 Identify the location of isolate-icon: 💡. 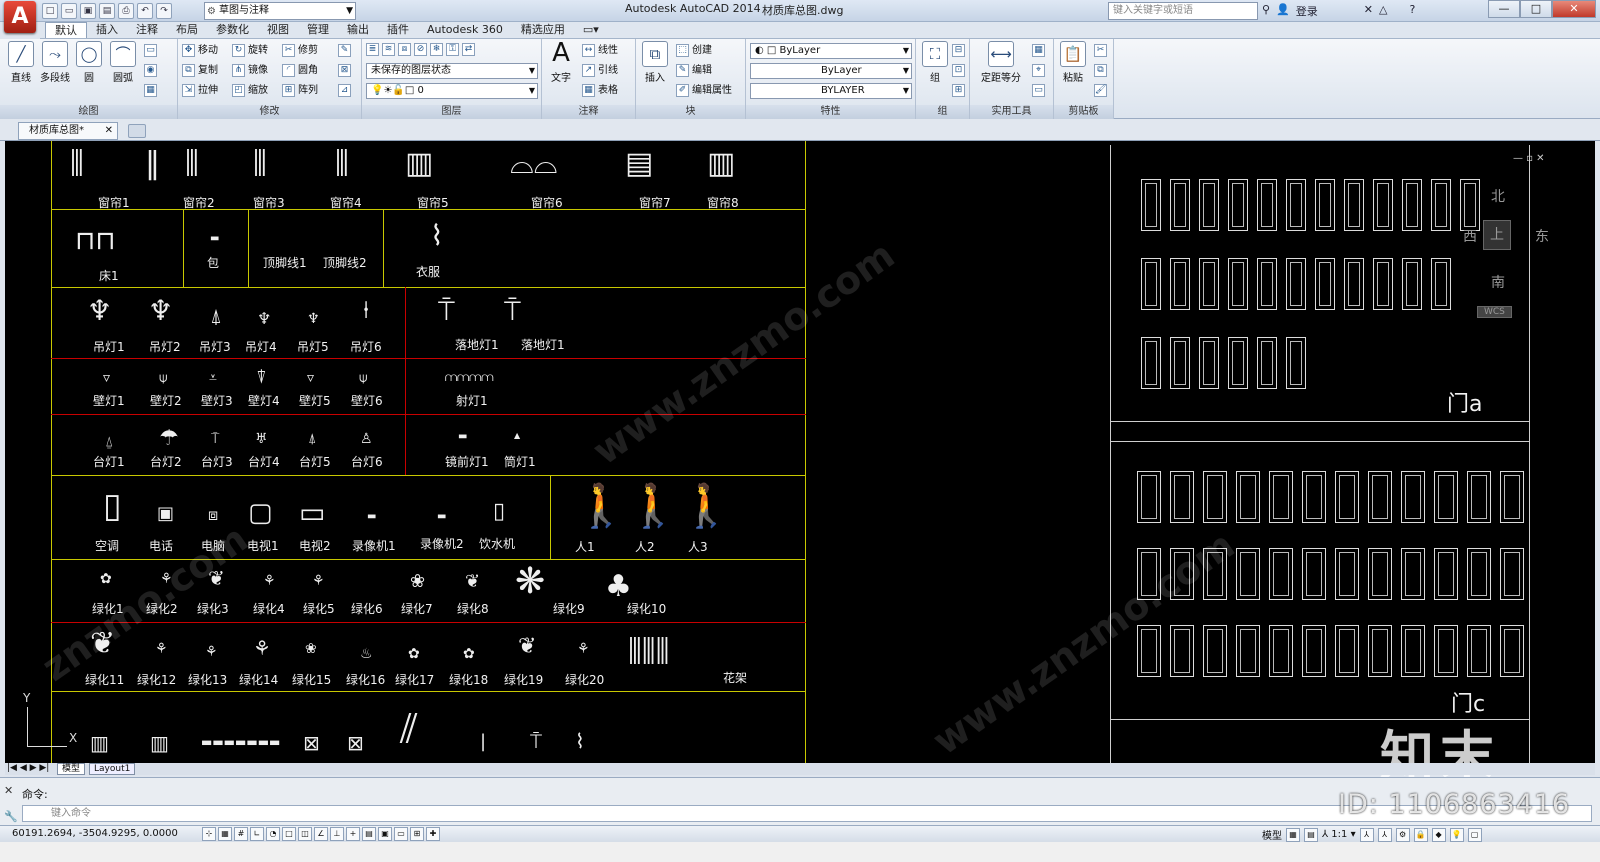
(1456, 834).